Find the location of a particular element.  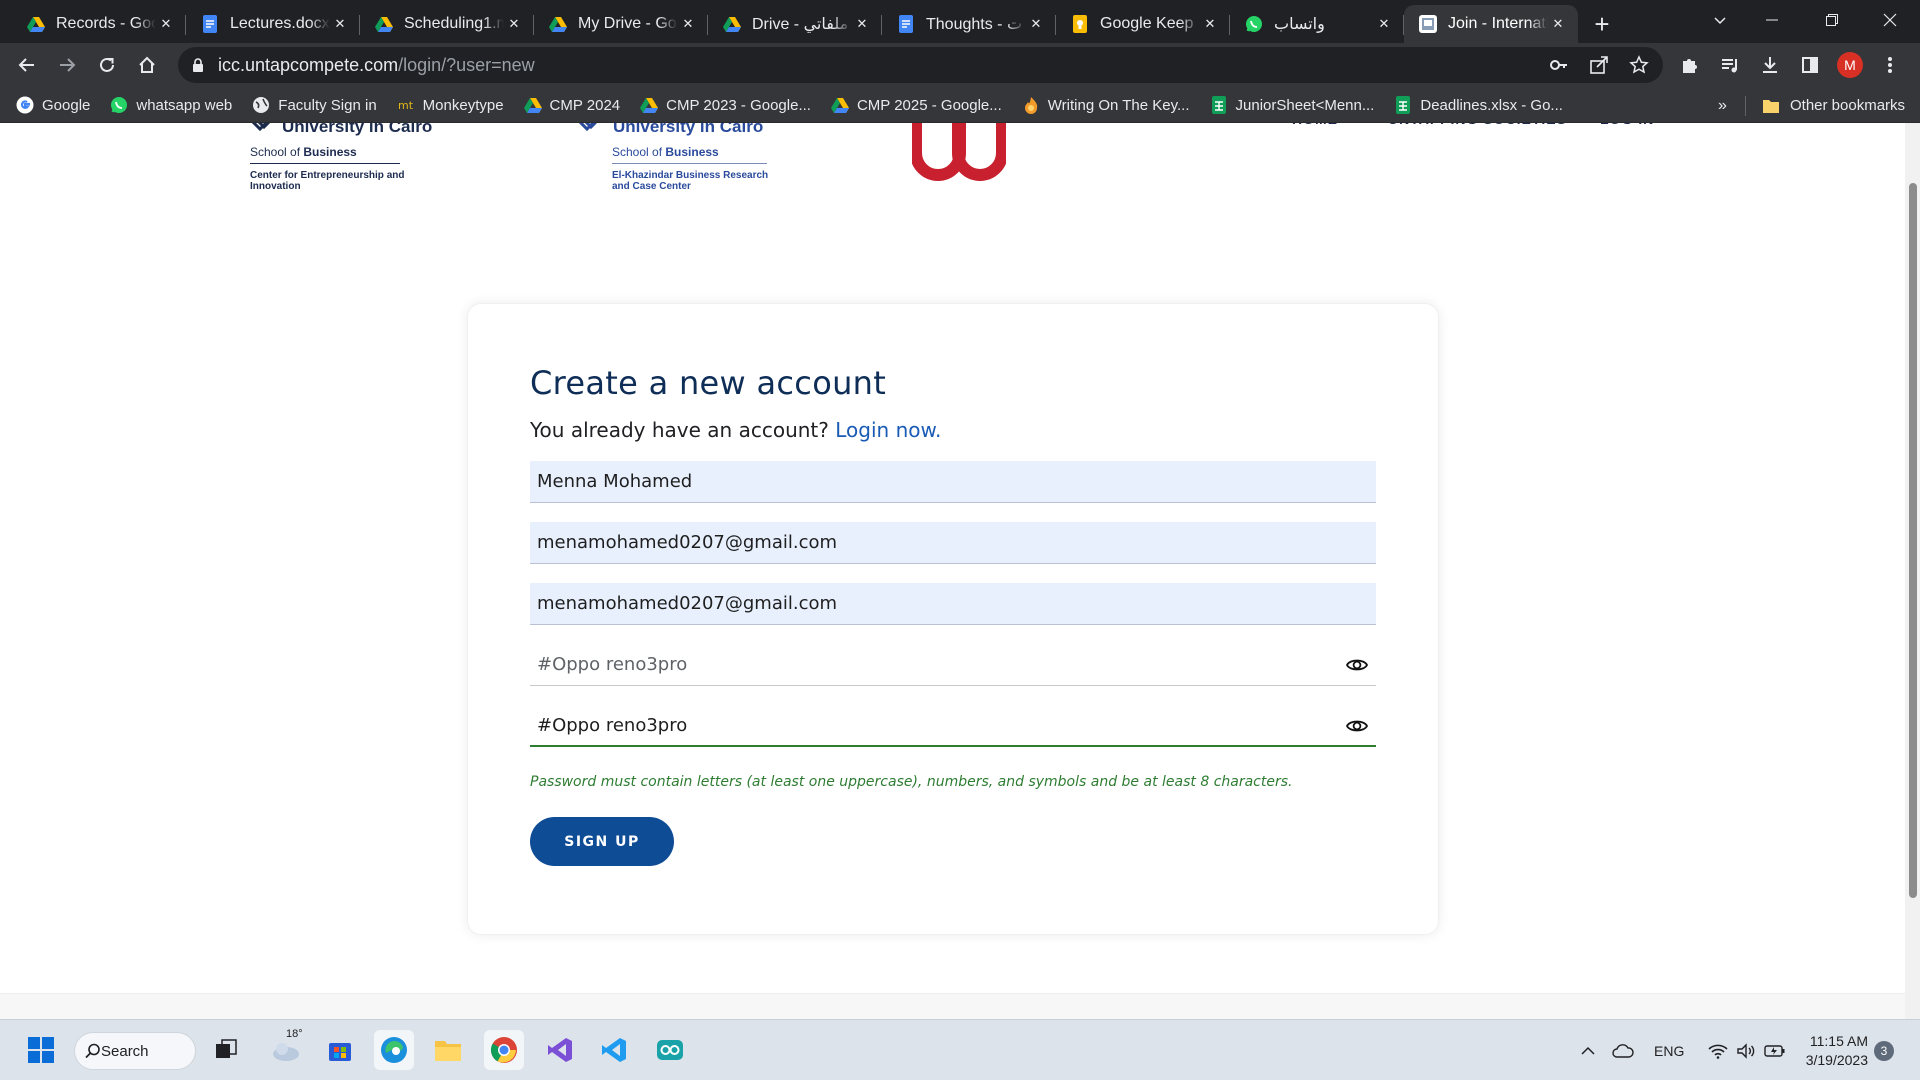

new-tab-button: + is located at coordinates (1602, 24).